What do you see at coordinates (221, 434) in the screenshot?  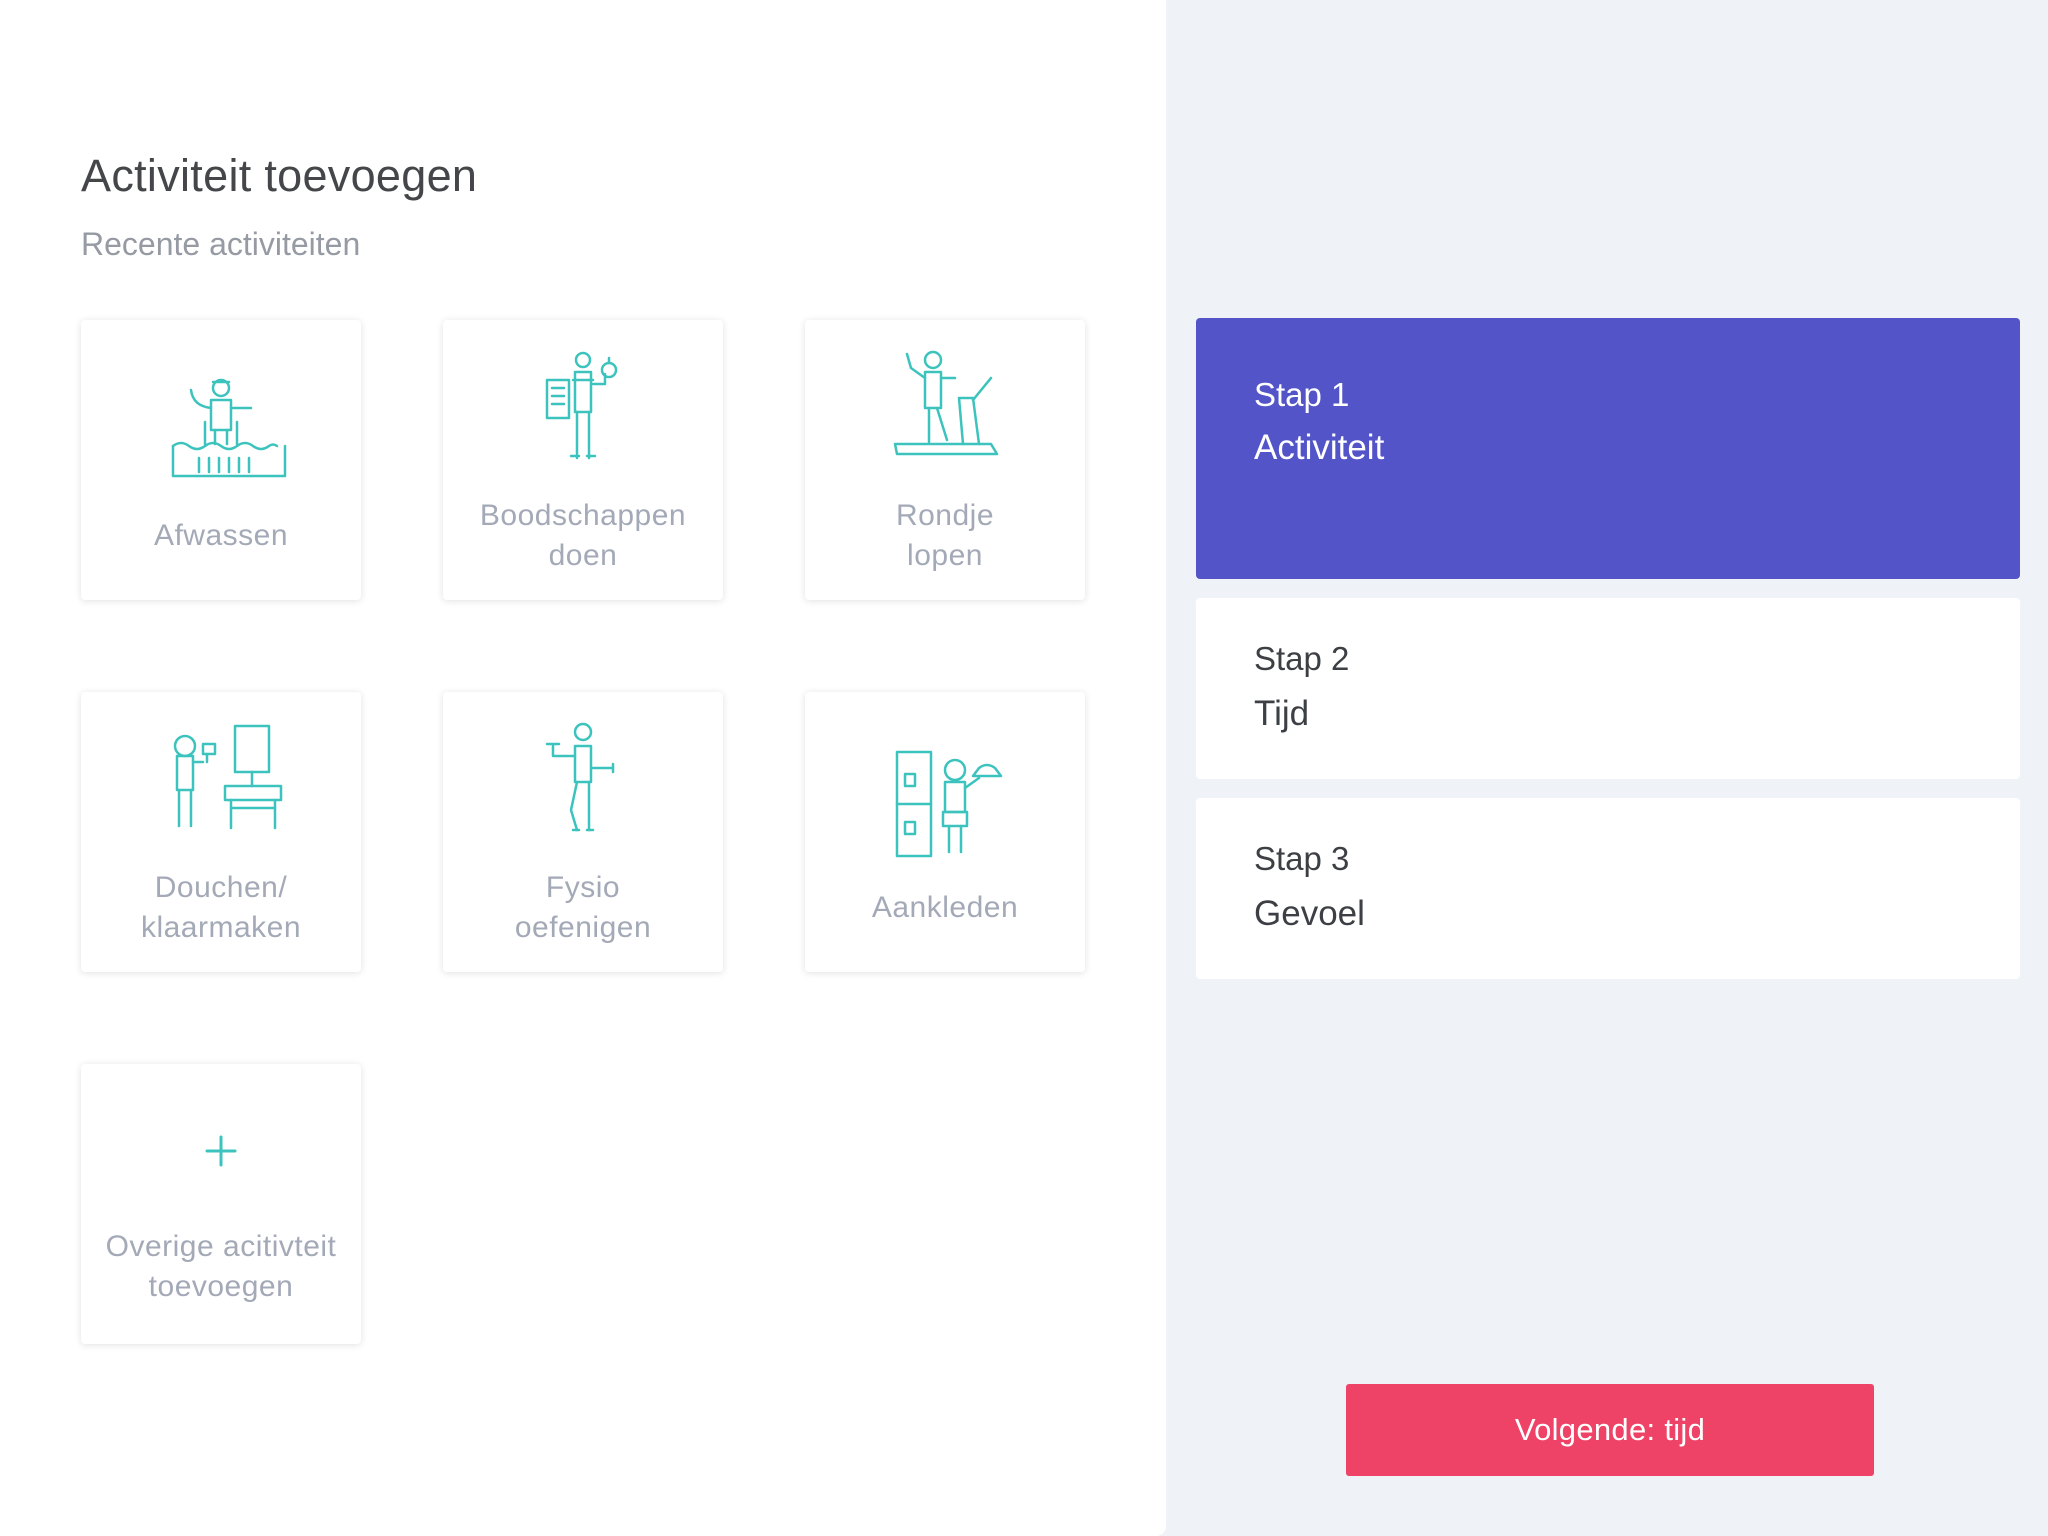 I see `dishwashing-icon` at bounding box center [221, 434].